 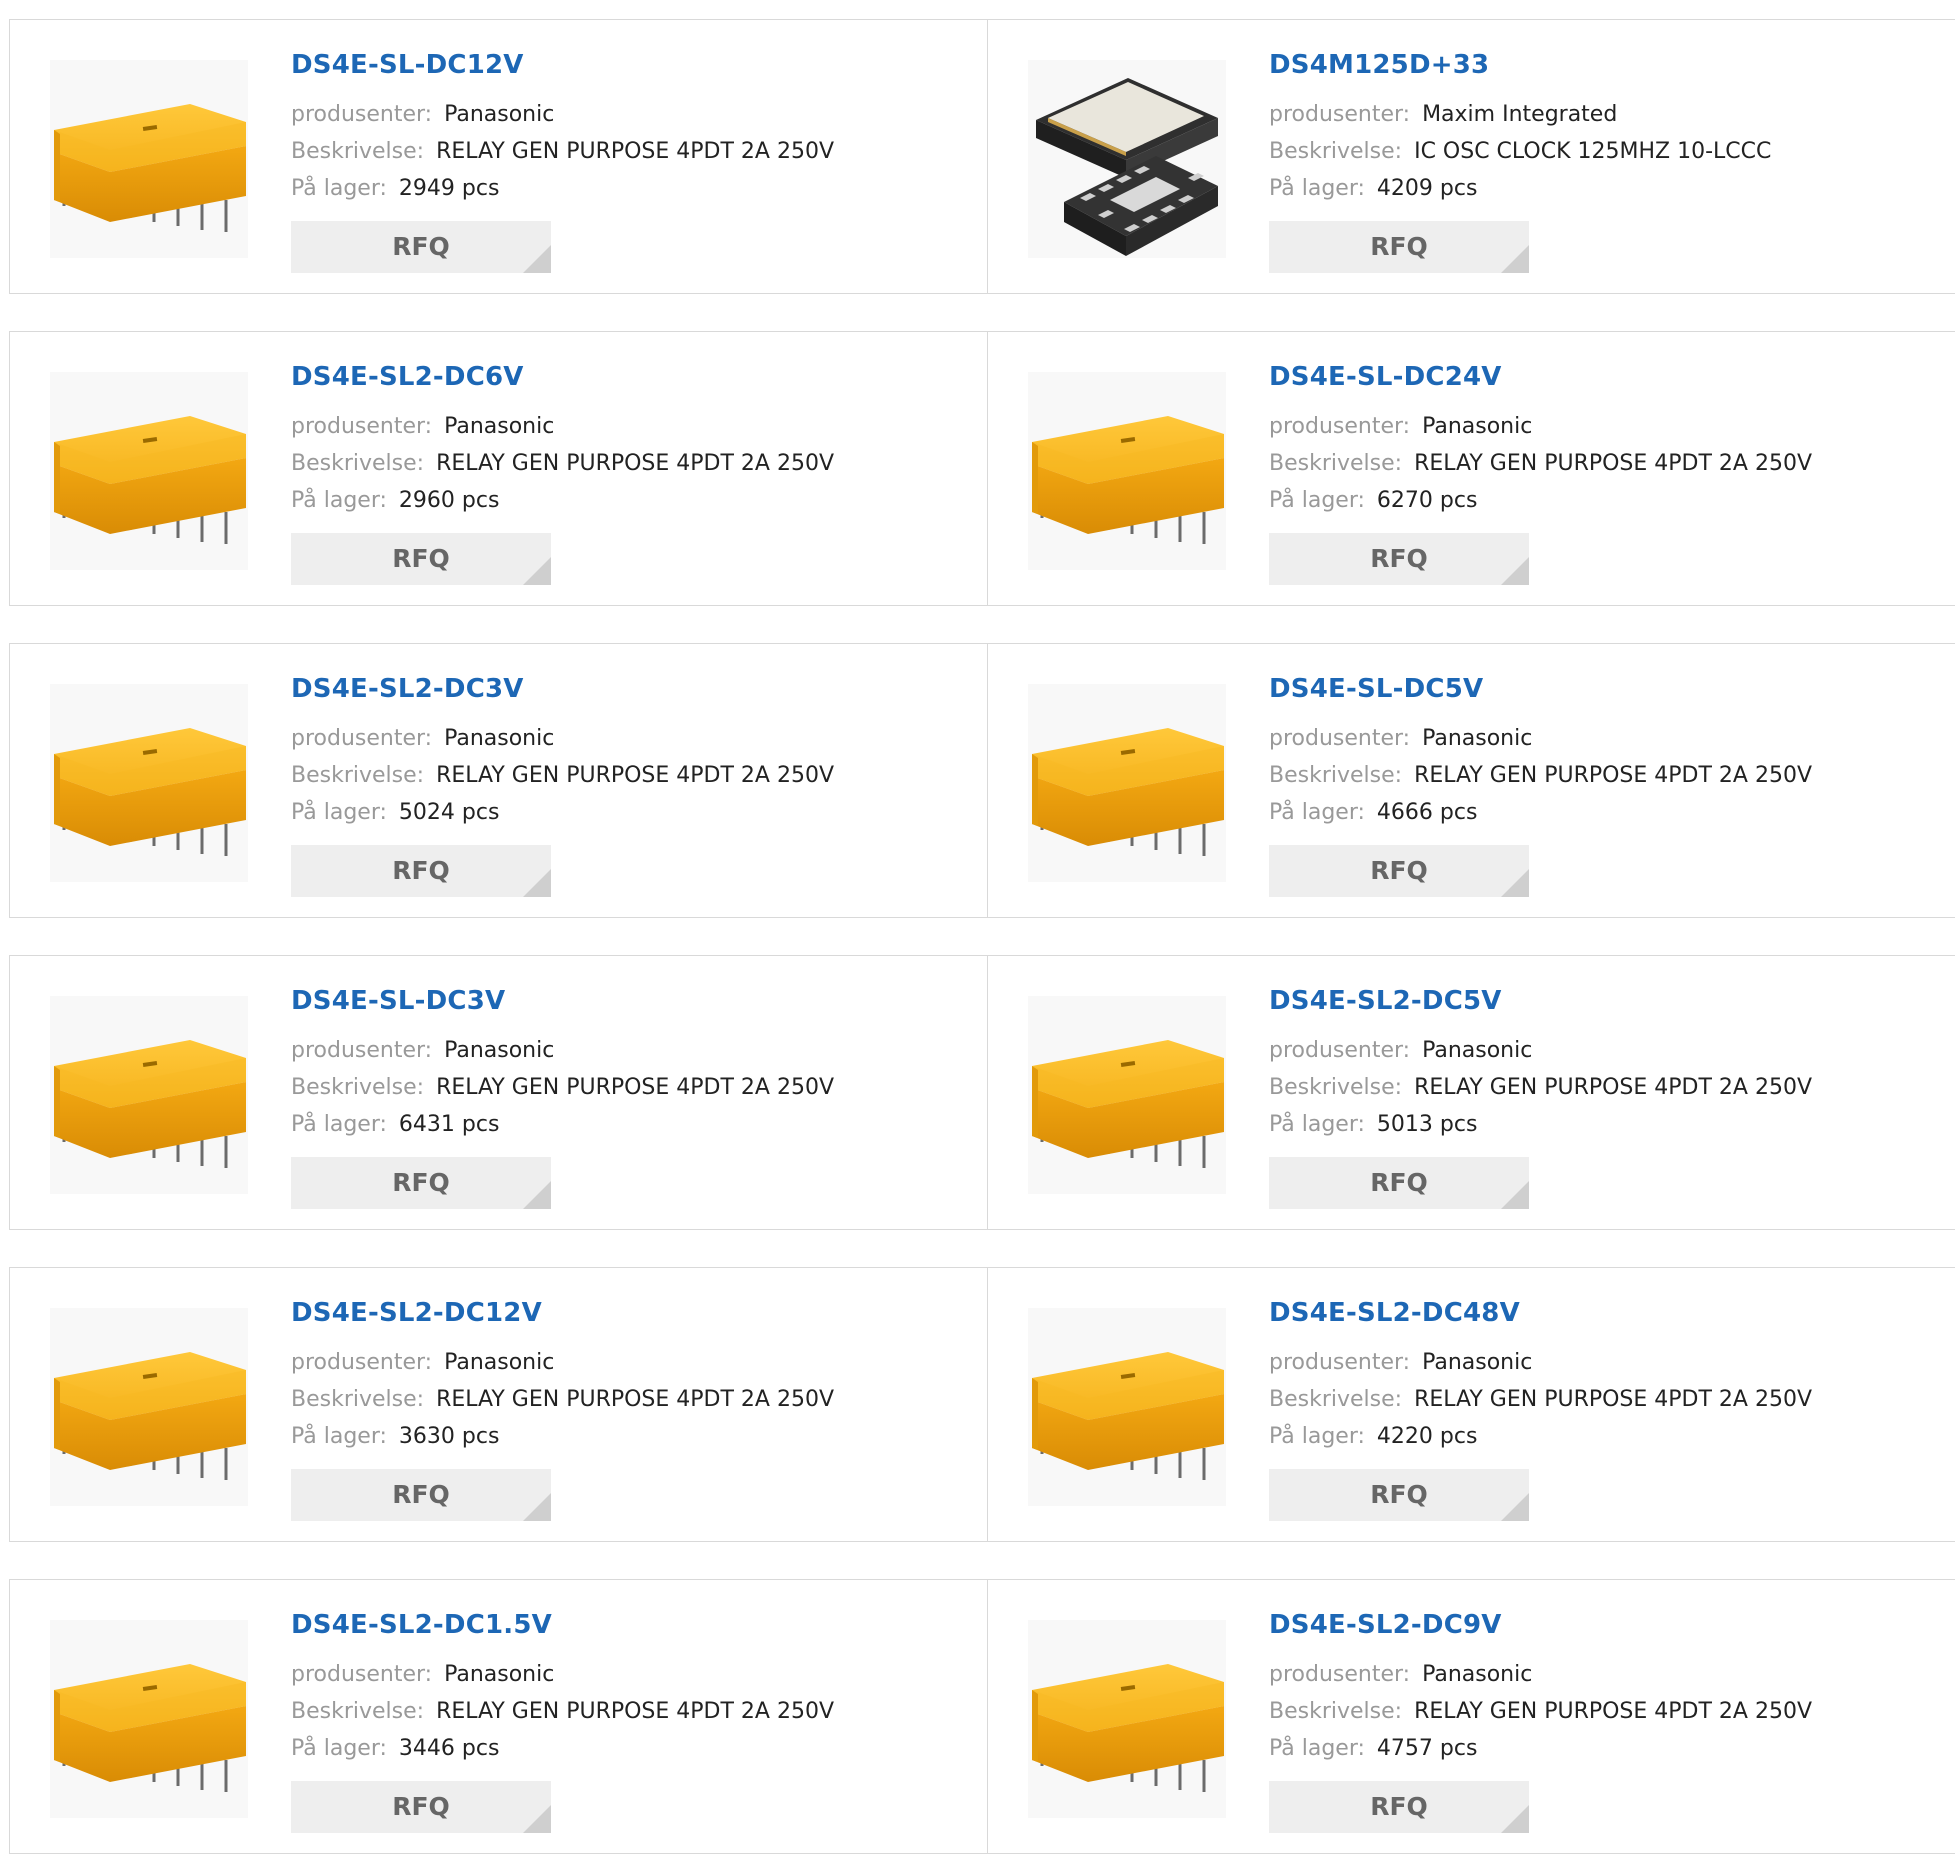 What do you see at coordinates (407, 689) in the screenshot?
I see `product-part-number-link: DS4E-SL2-DC3V` at bounding box center [407, 689].